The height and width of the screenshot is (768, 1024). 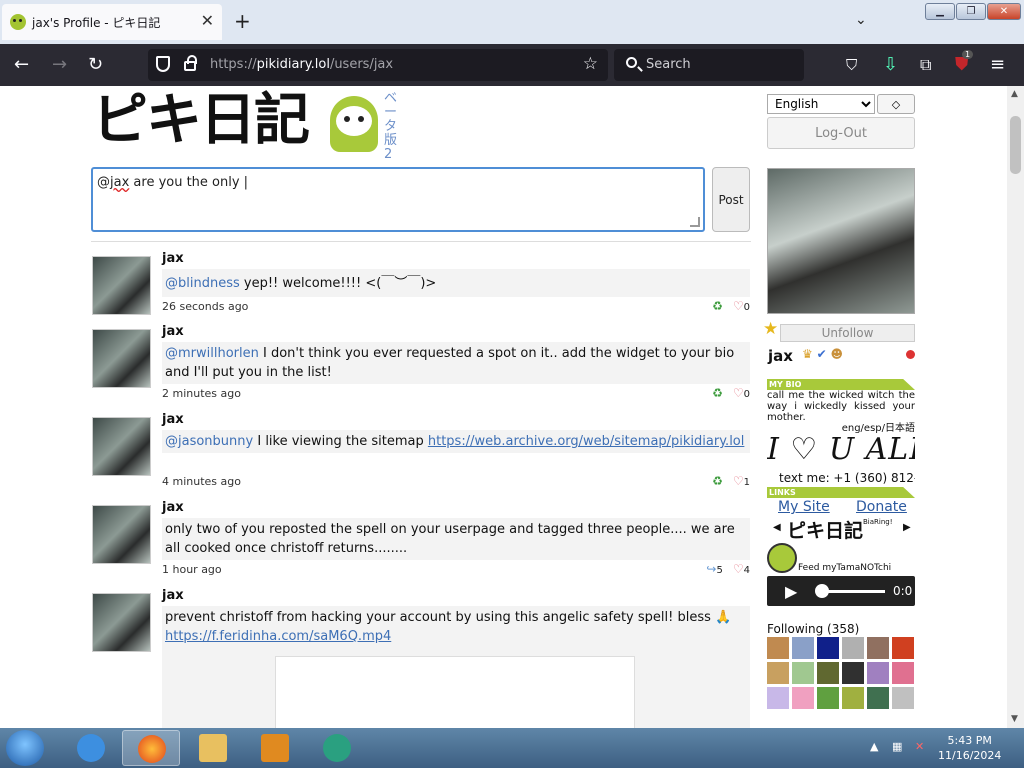 What do you see at coordinates (278, 636) in the screenshot?
I see `post-url-link: https://f.feridinha.com/saM6Q.mp4` at bounding box center [278, 636].